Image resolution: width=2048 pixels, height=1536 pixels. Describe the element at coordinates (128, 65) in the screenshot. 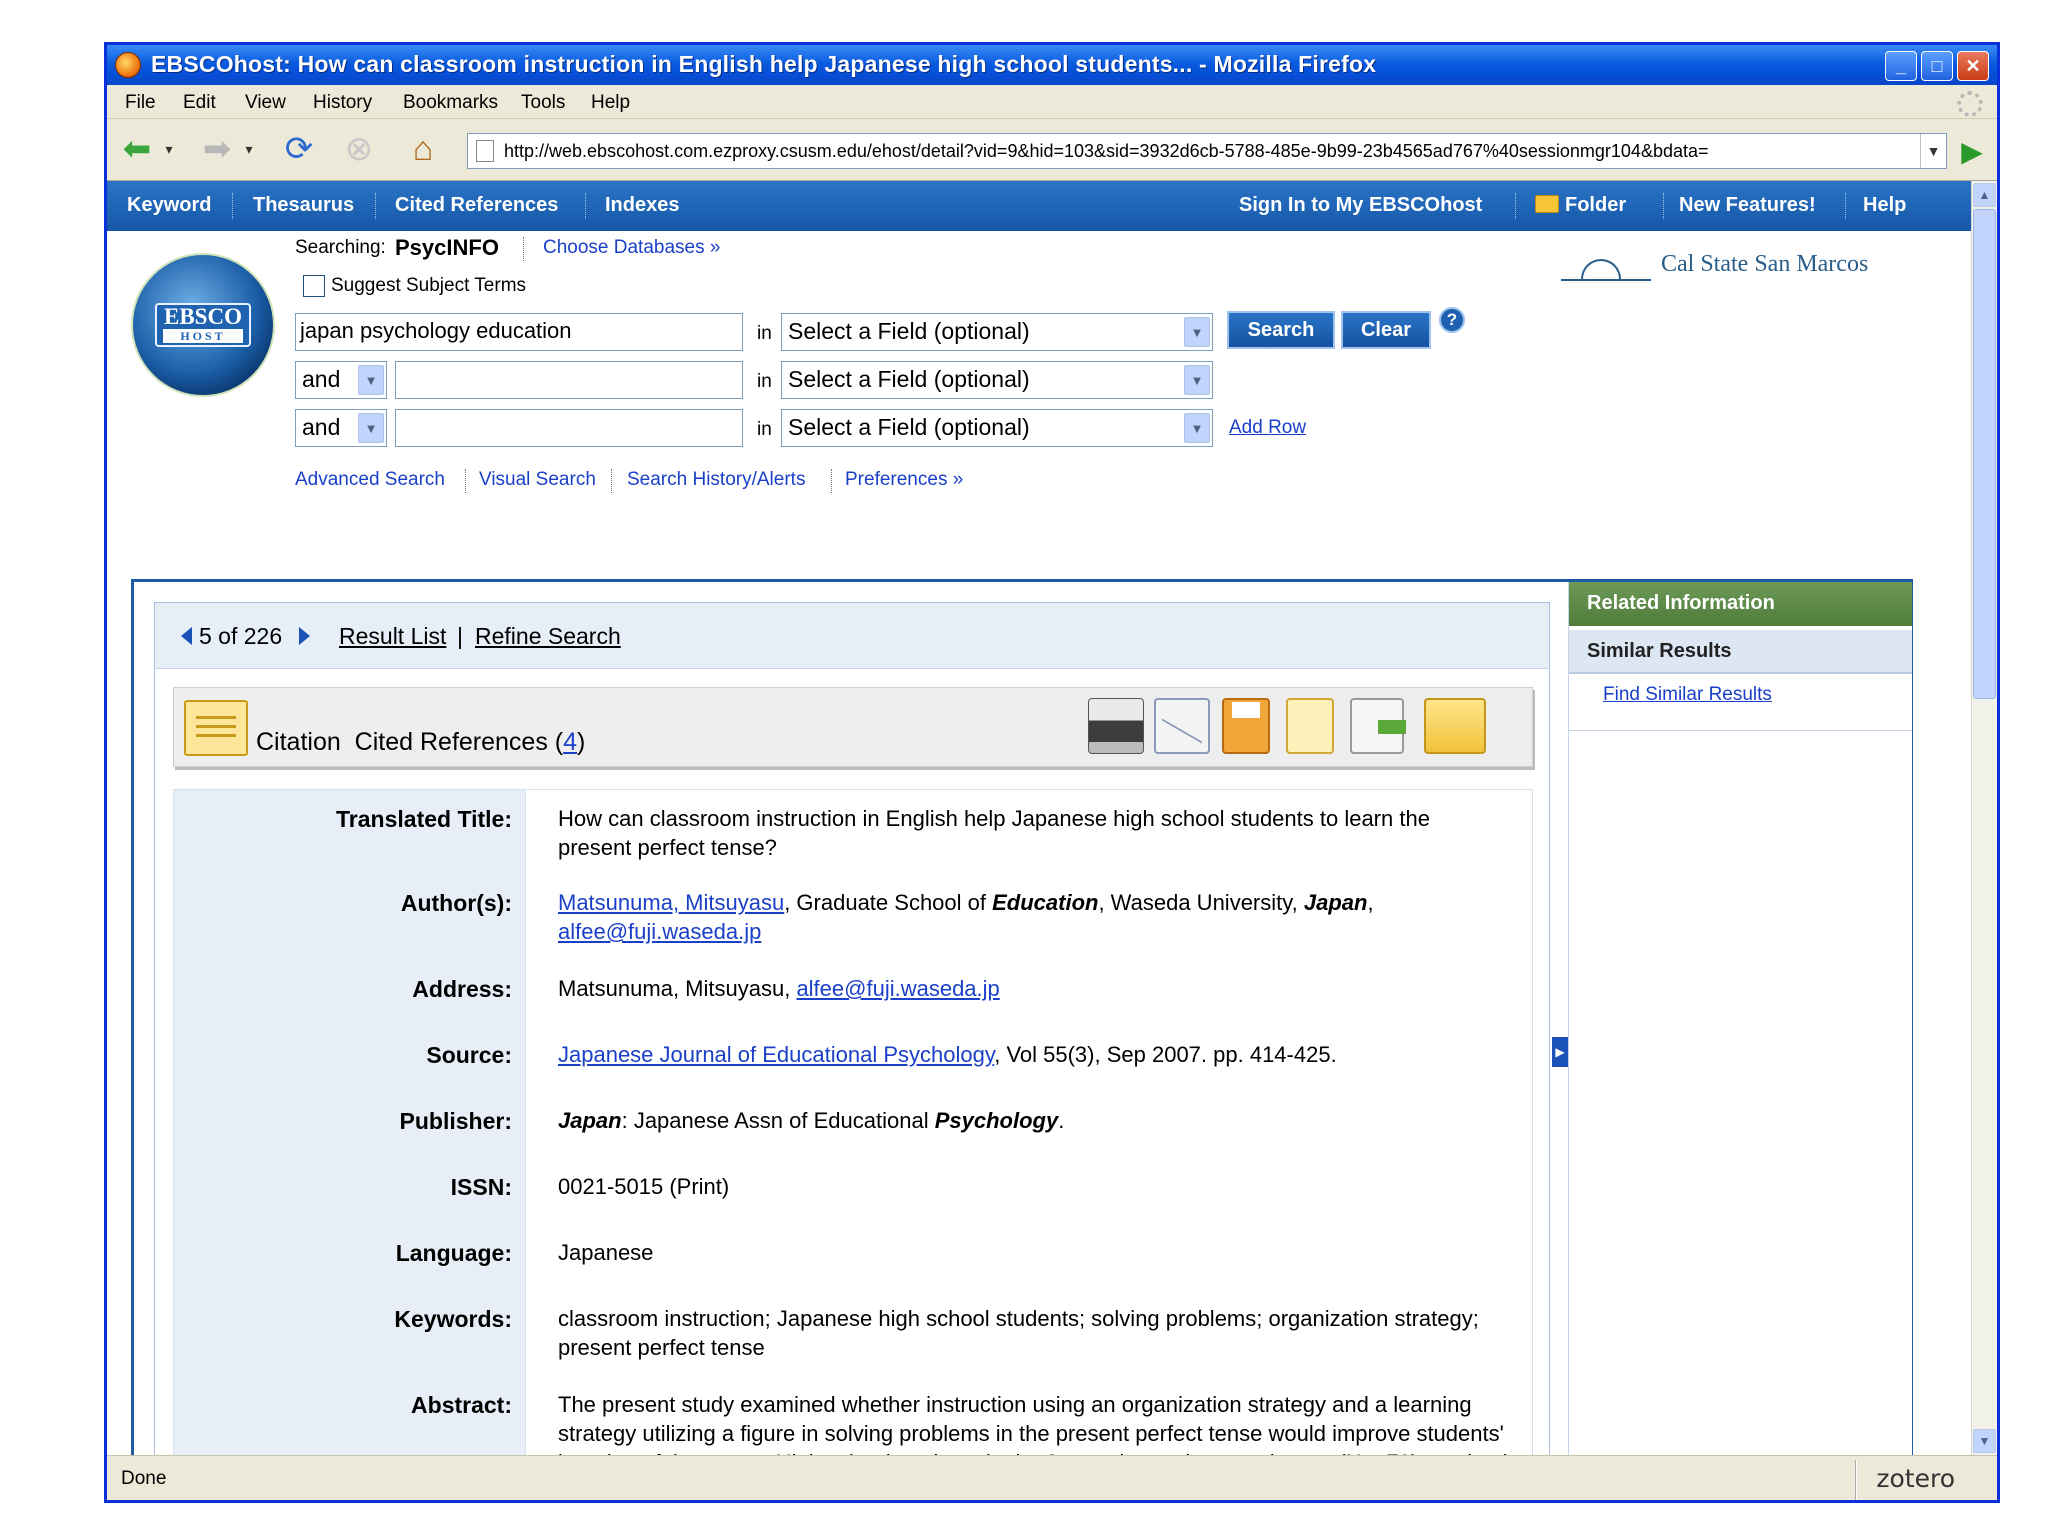

I see `firefox-icon` at that location.